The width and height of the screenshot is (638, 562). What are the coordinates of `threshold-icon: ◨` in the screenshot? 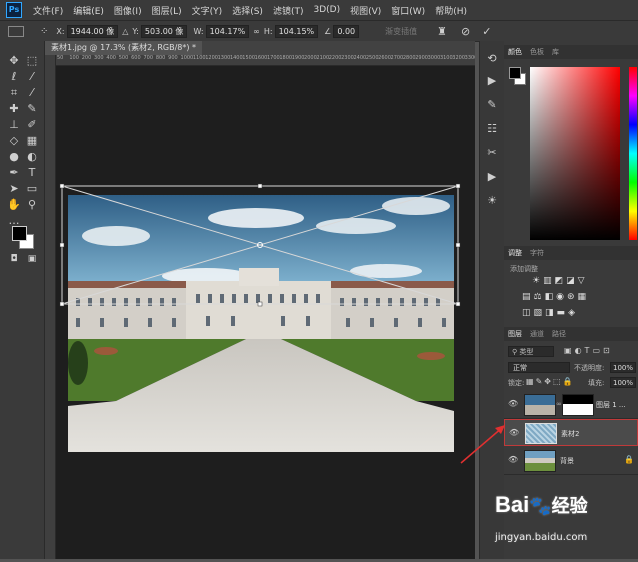 It's located at (551, 313).